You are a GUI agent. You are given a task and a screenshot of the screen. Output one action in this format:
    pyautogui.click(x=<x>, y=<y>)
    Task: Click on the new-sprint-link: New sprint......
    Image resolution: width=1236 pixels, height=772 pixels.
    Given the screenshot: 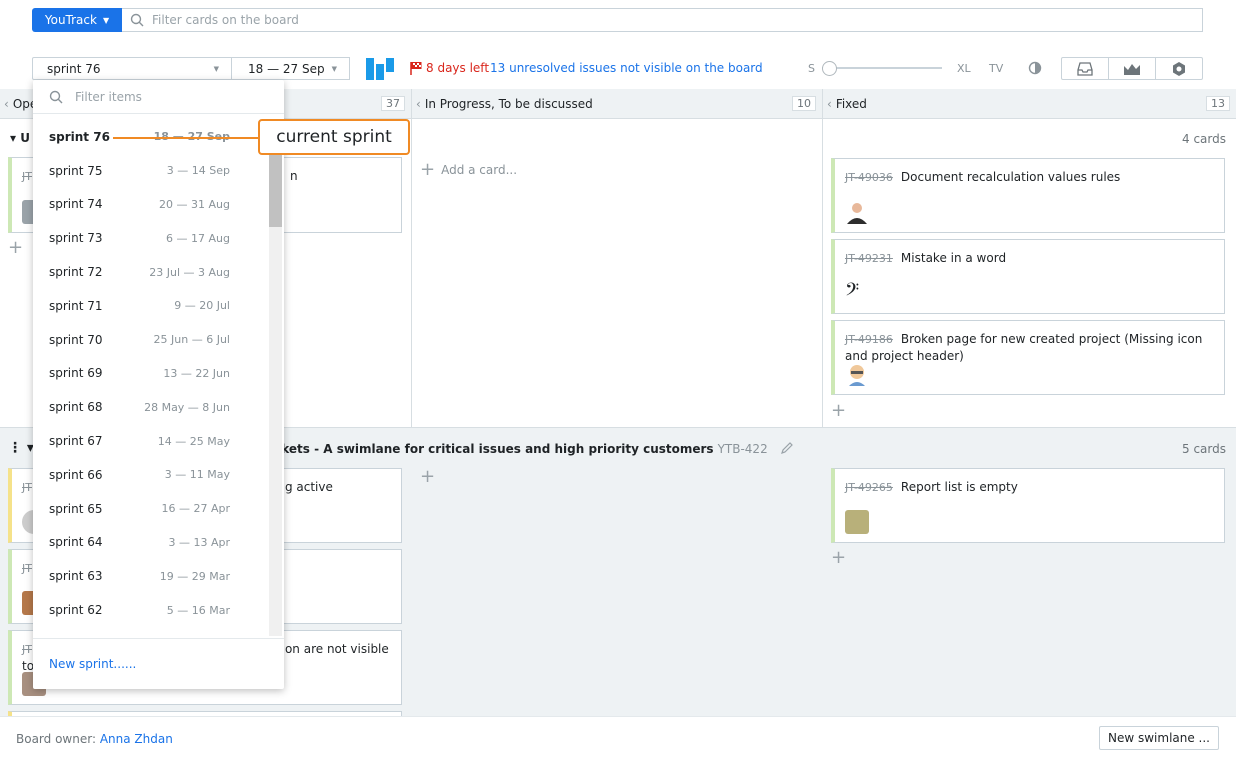 What is the action you would take?
    pyautogui.click(x=92, y=664)
    